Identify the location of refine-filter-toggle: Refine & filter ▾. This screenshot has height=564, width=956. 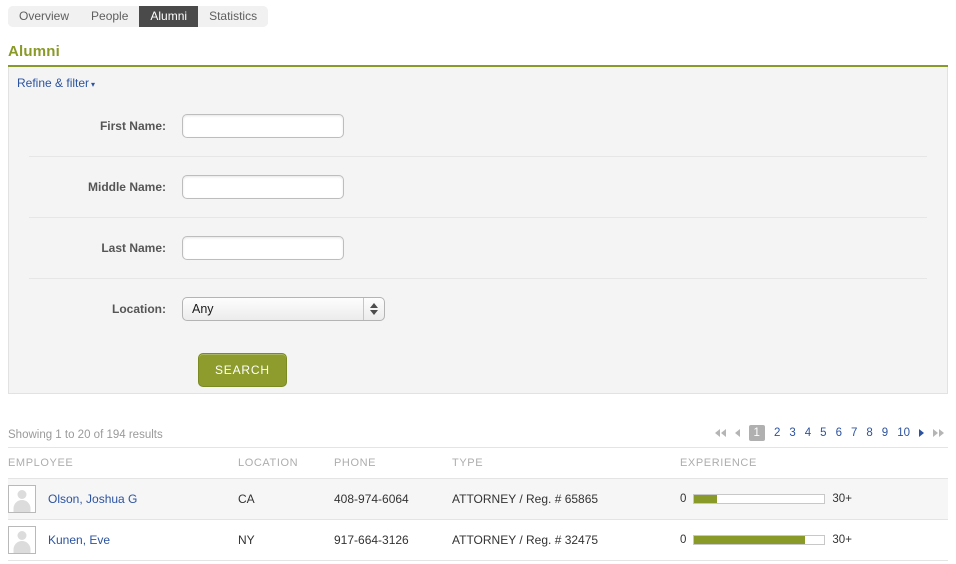
(52, 78).